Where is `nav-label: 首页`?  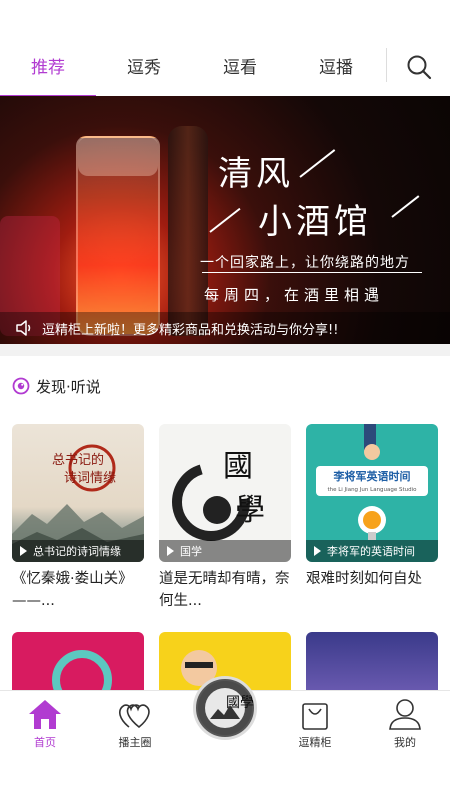
nav-label: 首页 is located at coordinates (45, 742).